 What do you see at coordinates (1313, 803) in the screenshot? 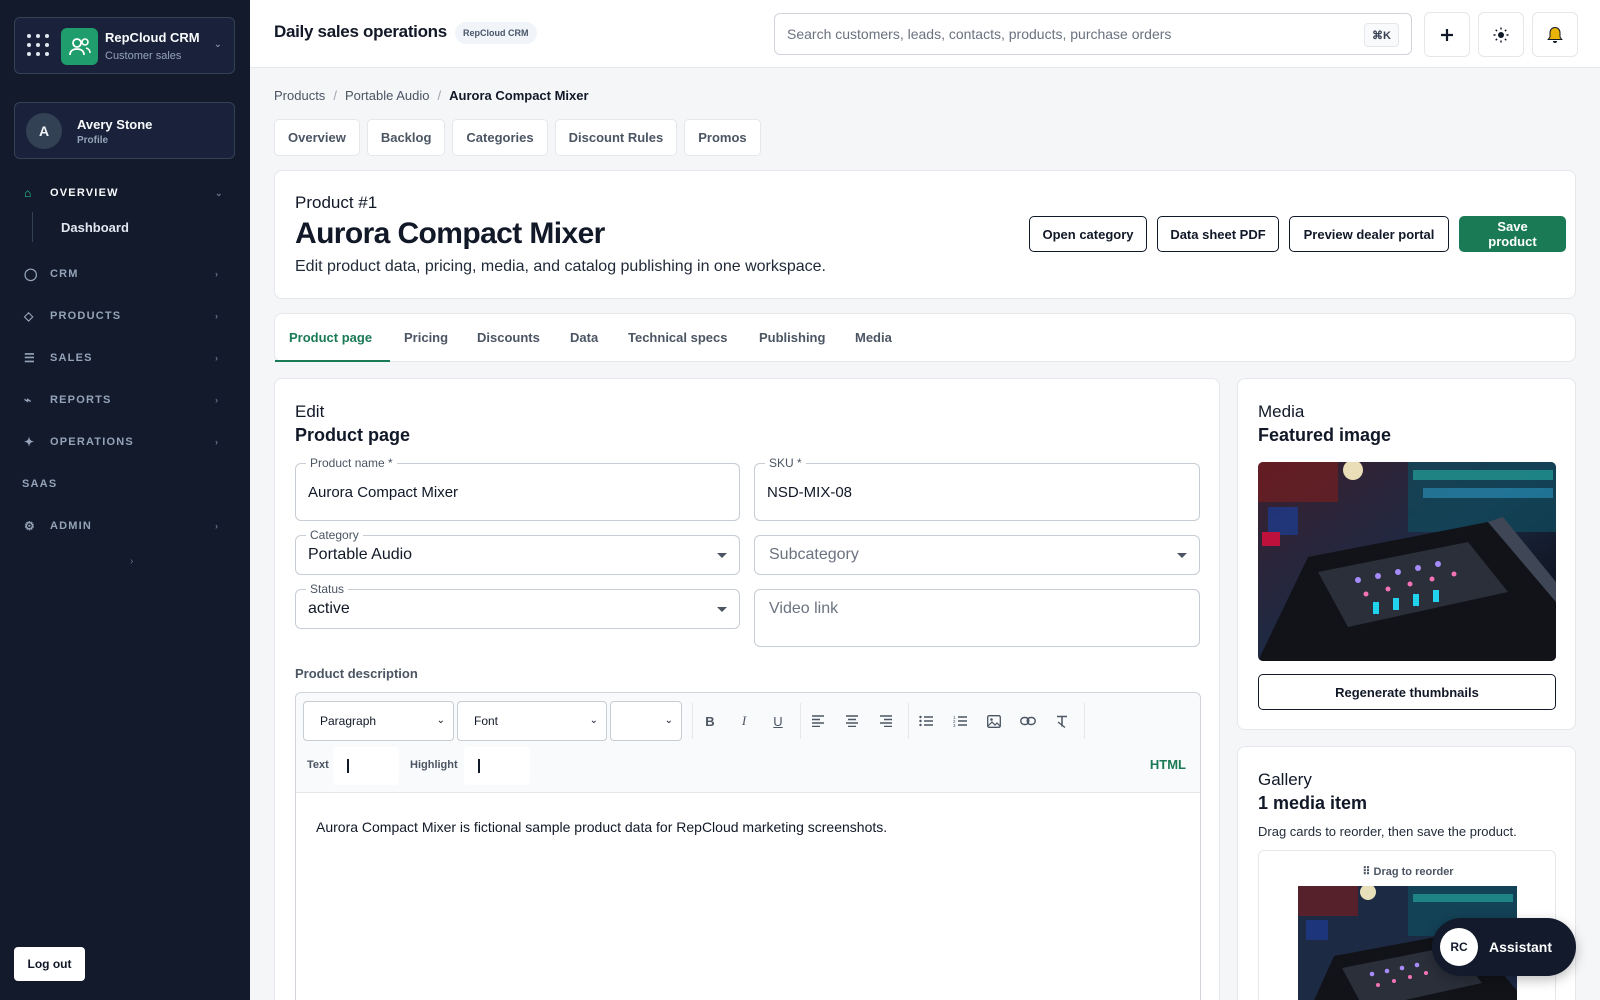
I see `gallery-heading: 1 media item` at bounding box center [1313, 803].